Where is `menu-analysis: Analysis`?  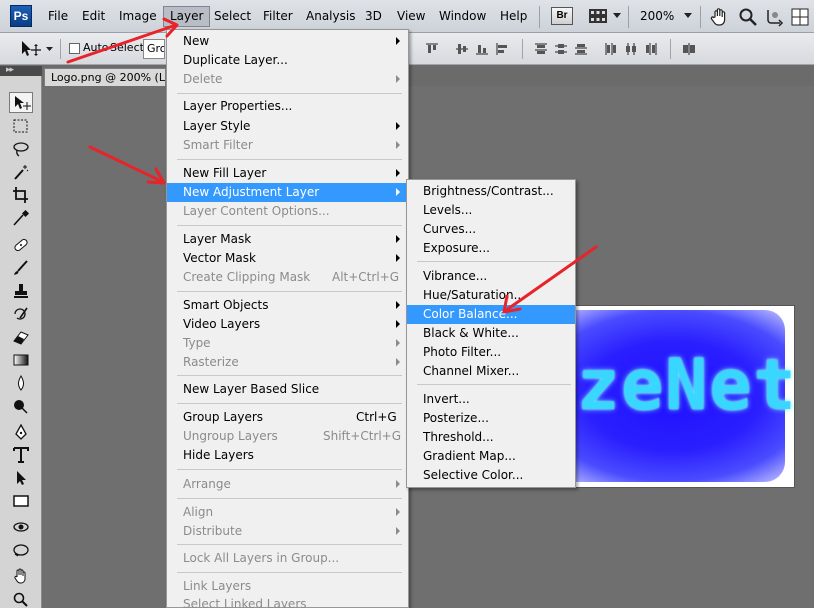
menu-analysis: Analysis is located at coordinates (330, 16).